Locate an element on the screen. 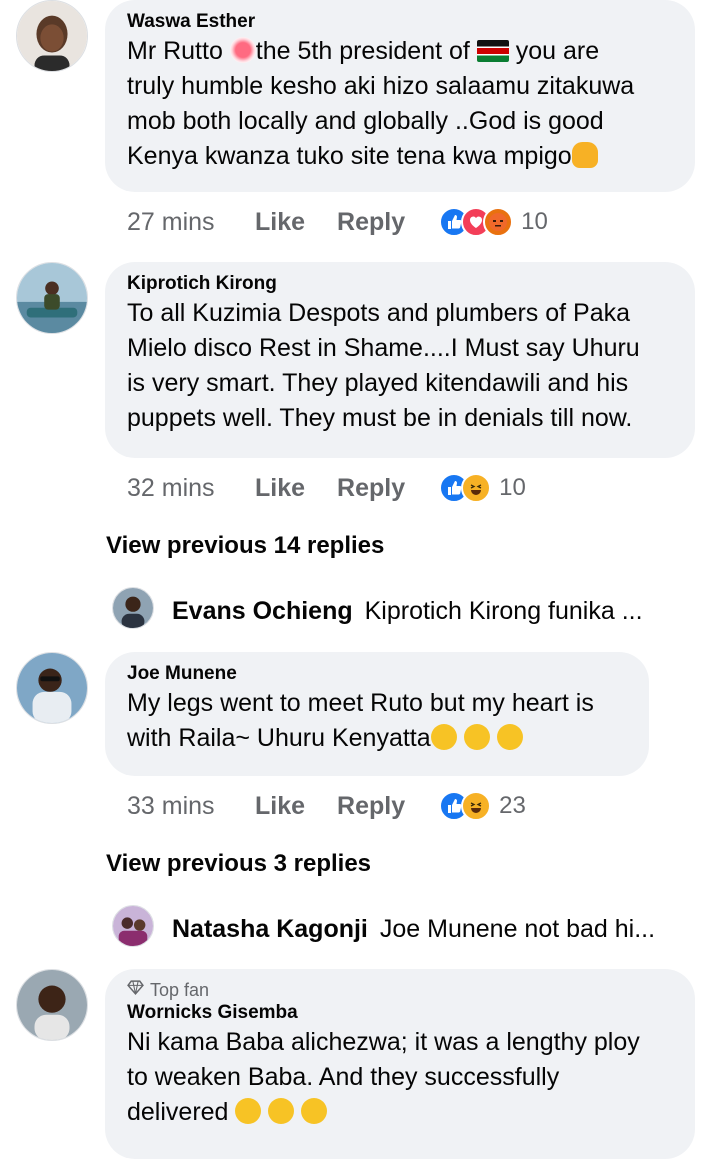  reply-author: Evans Ochieng is located at coordinates (262, 611).